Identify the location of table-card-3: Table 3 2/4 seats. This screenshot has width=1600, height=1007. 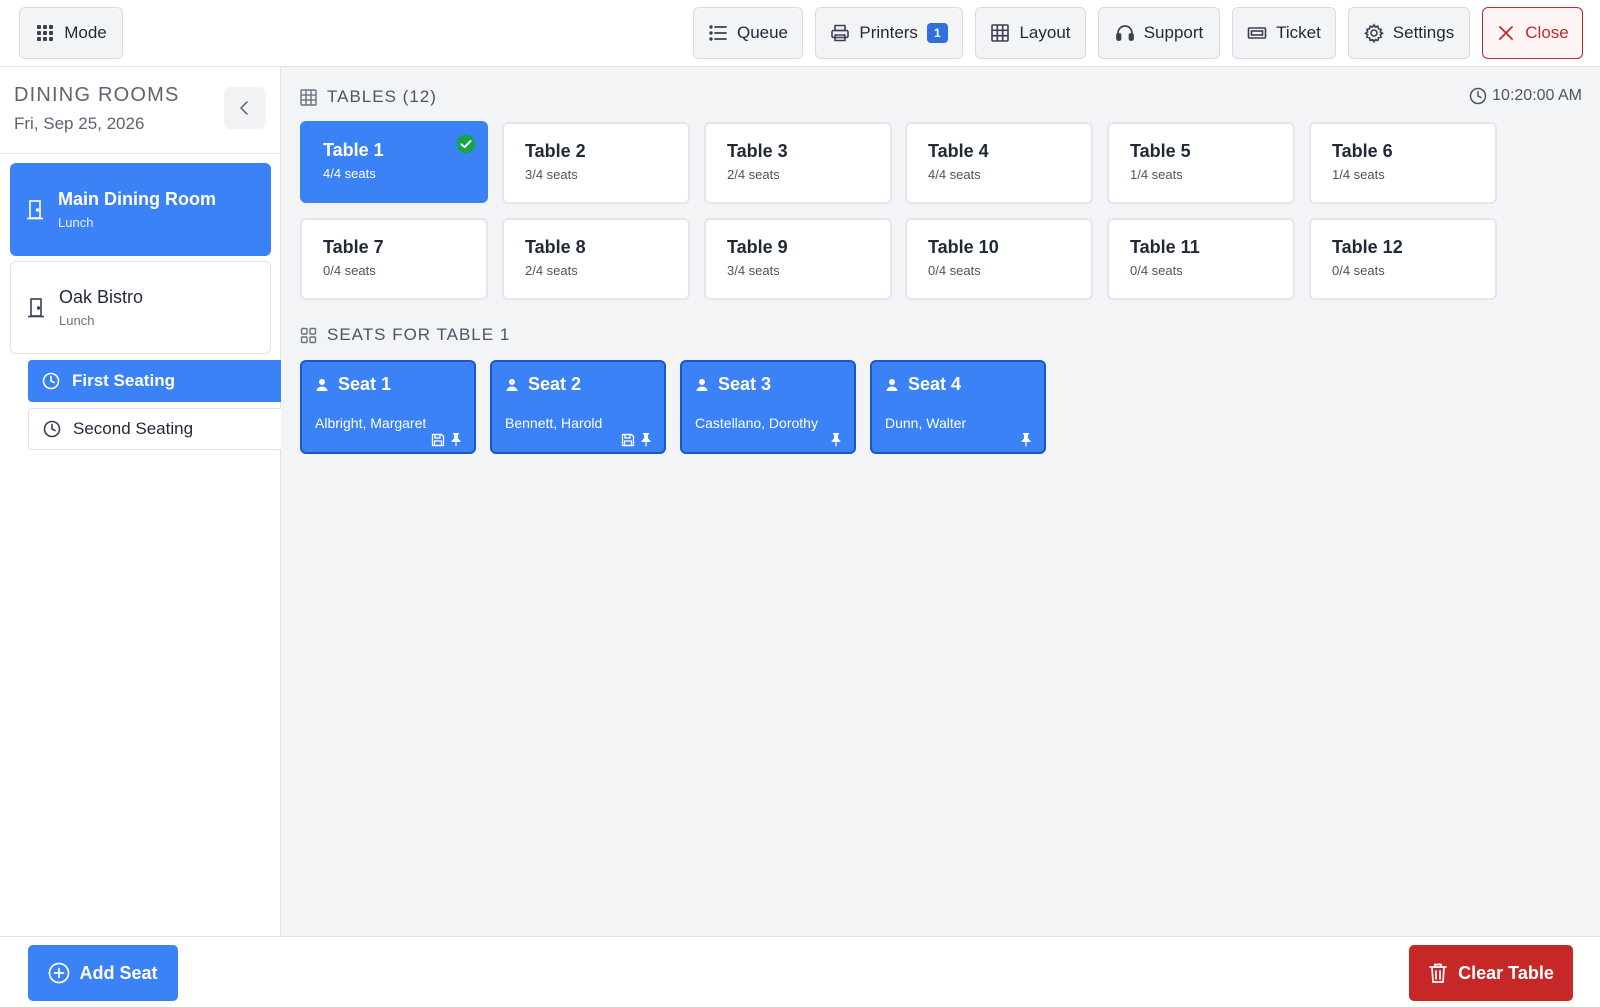
(798, 163).